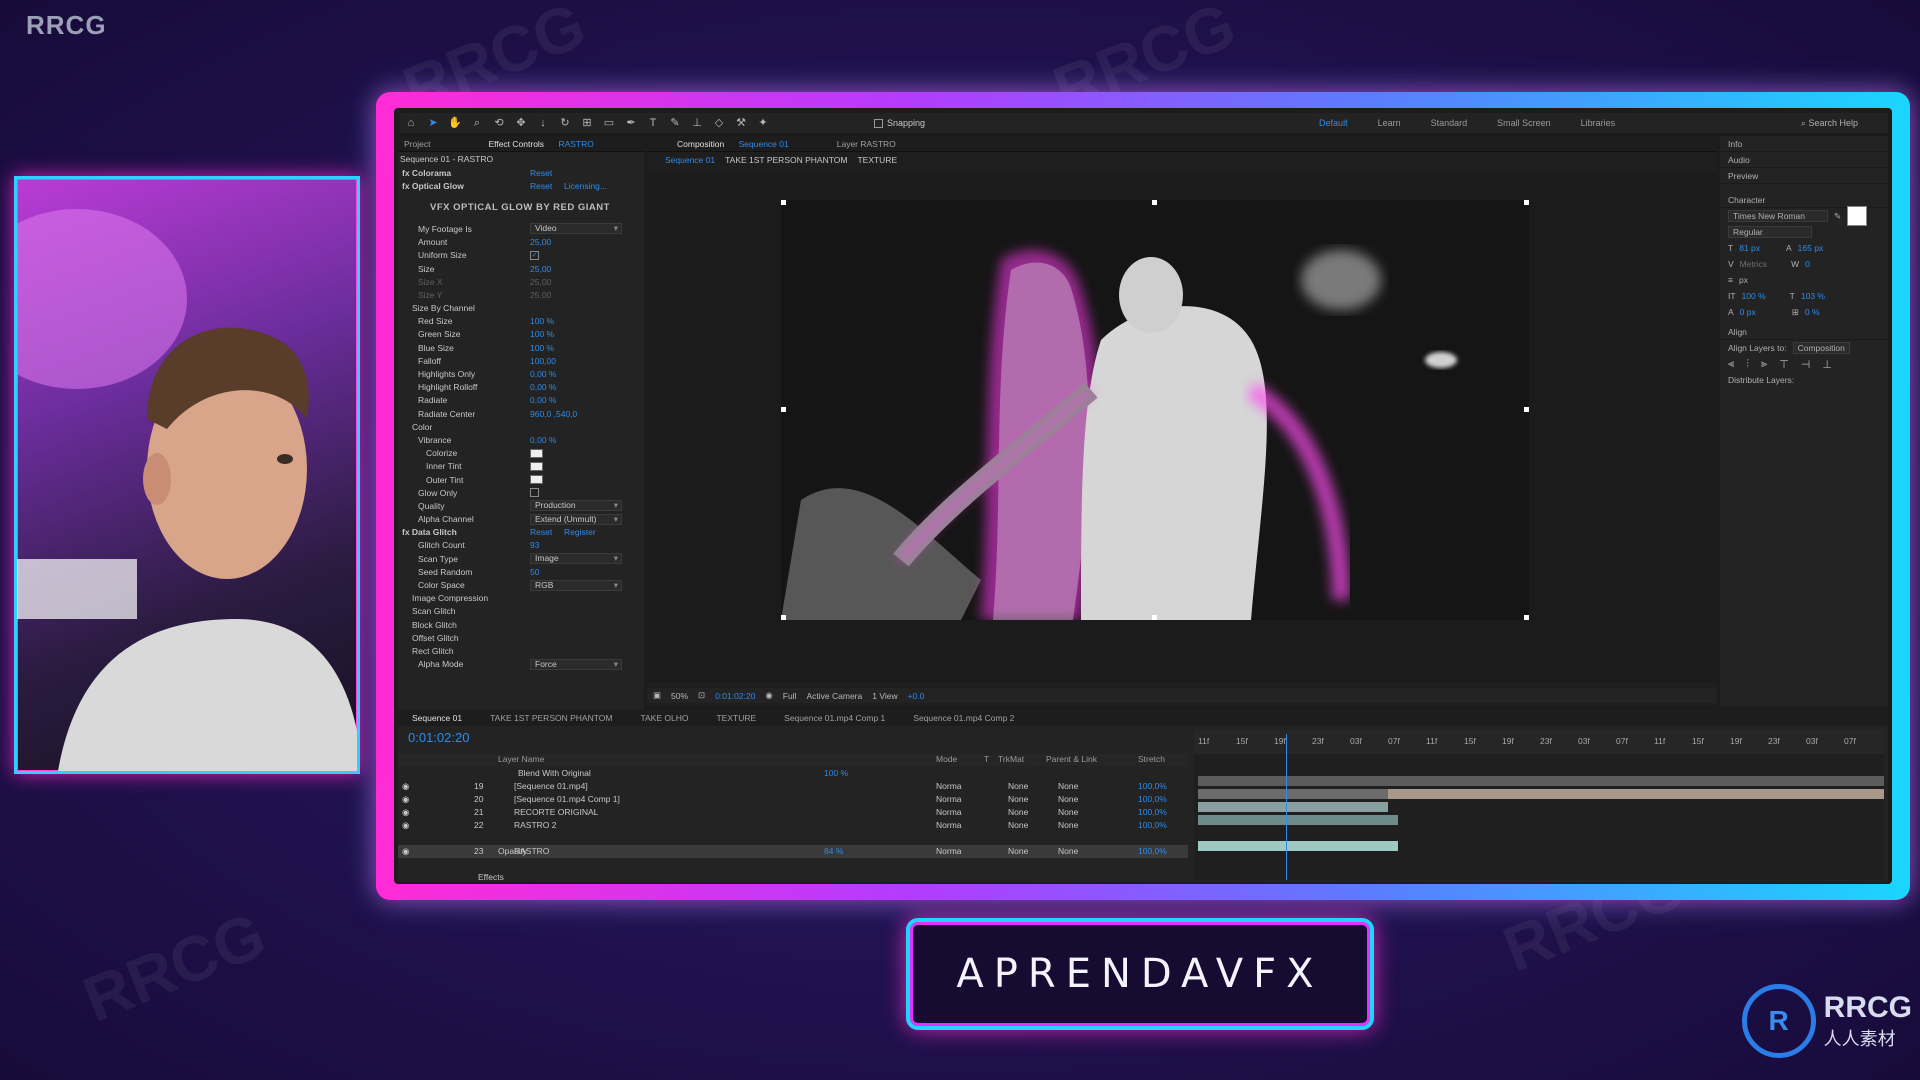  Describe the element at coordinates (521, 611) in the screenshot. I see `effect-property-row: Scan Glitch` at that location.